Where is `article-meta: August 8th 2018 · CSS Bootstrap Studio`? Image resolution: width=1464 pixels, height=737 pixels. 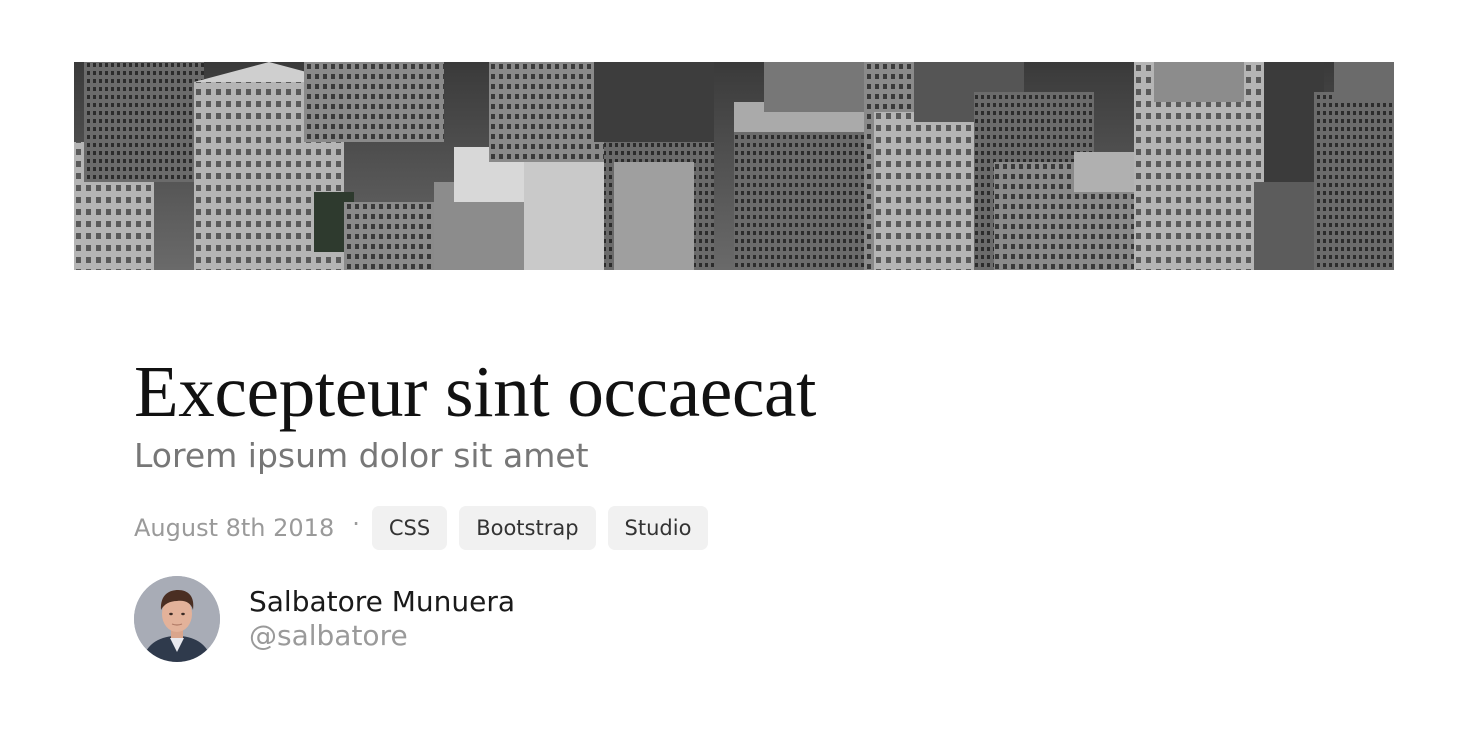 article-meta: August 8th 2018 · CSS Bootstrap Studio is located at coordinates (734, 528).